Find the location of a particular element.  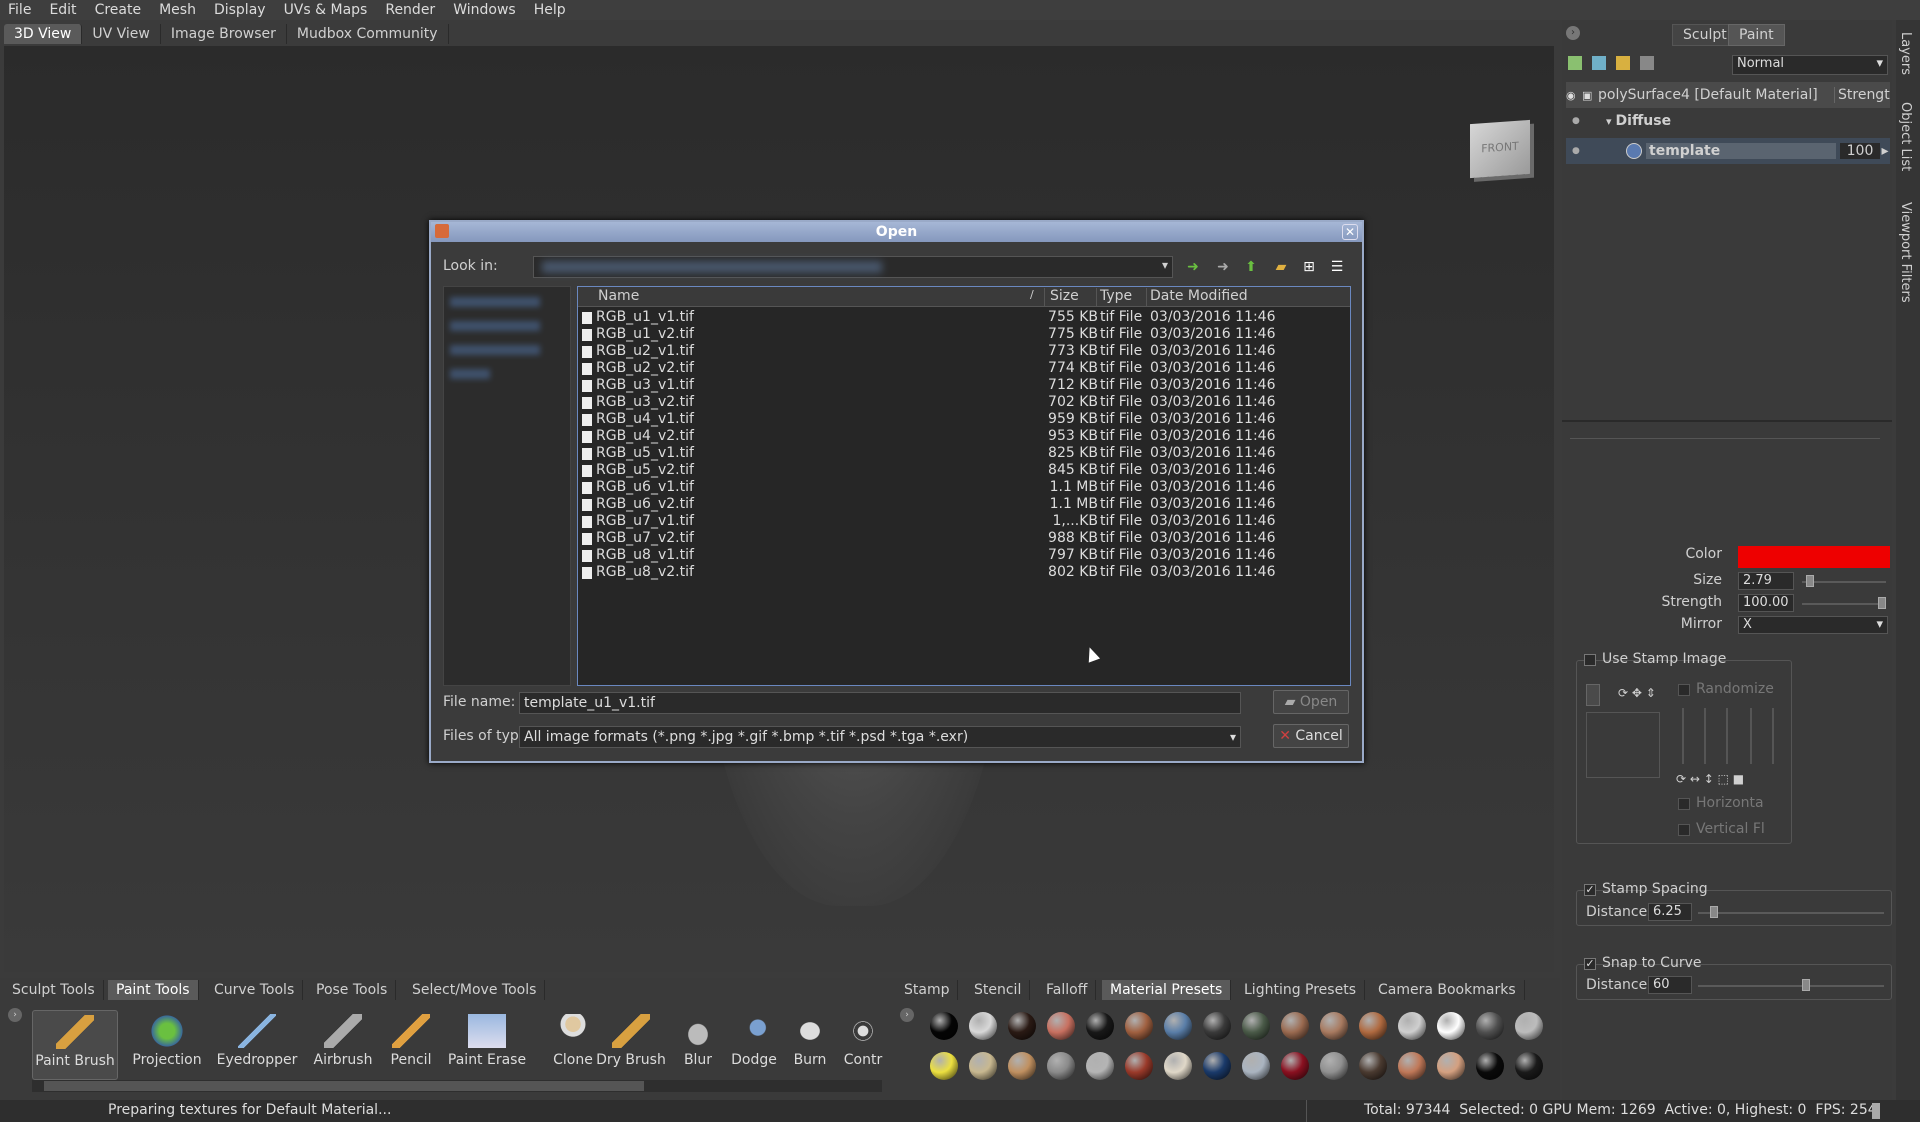

open-button: ▰ Open is located at coordinates (1311, 702).